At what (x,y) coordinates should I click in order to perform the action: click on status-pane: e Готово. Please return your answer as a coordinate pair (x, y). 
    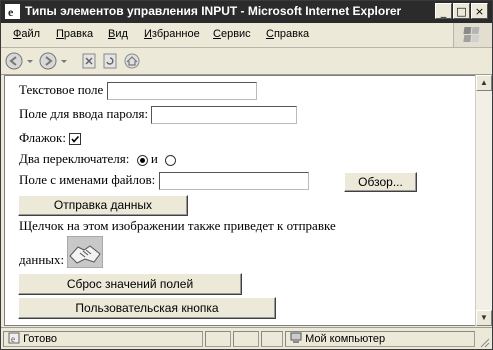
    Looking at the image, I should click on (103, 339).